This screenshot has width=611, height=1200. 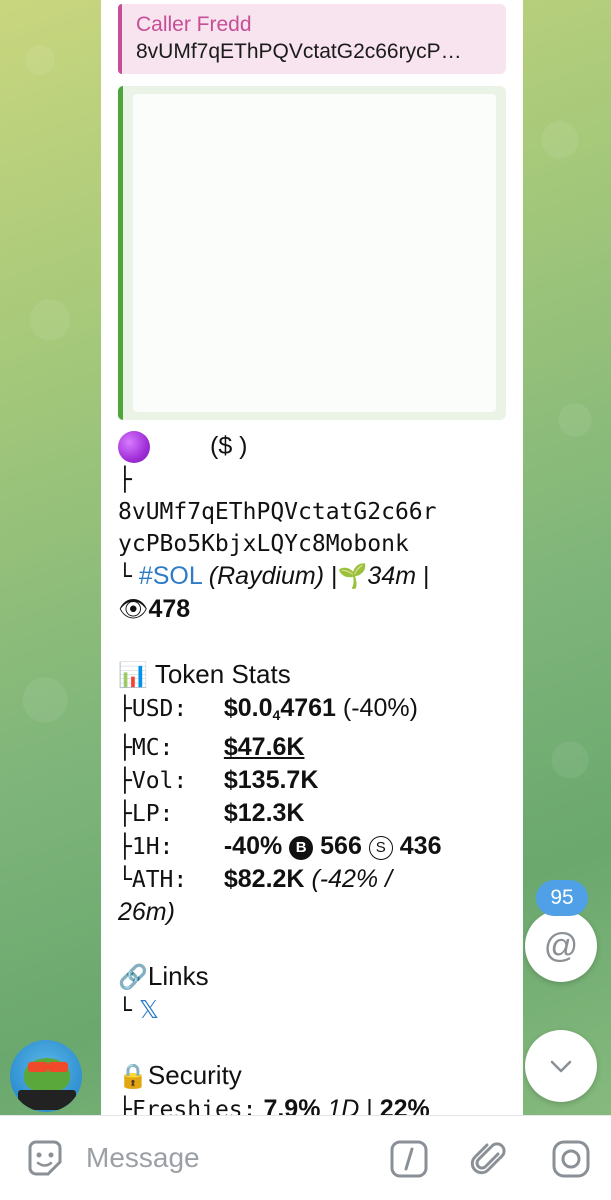 What do you see at coordinates (178, 976) in the screenshot?
I see `links-title: Links` at bounding box center [178, 976].